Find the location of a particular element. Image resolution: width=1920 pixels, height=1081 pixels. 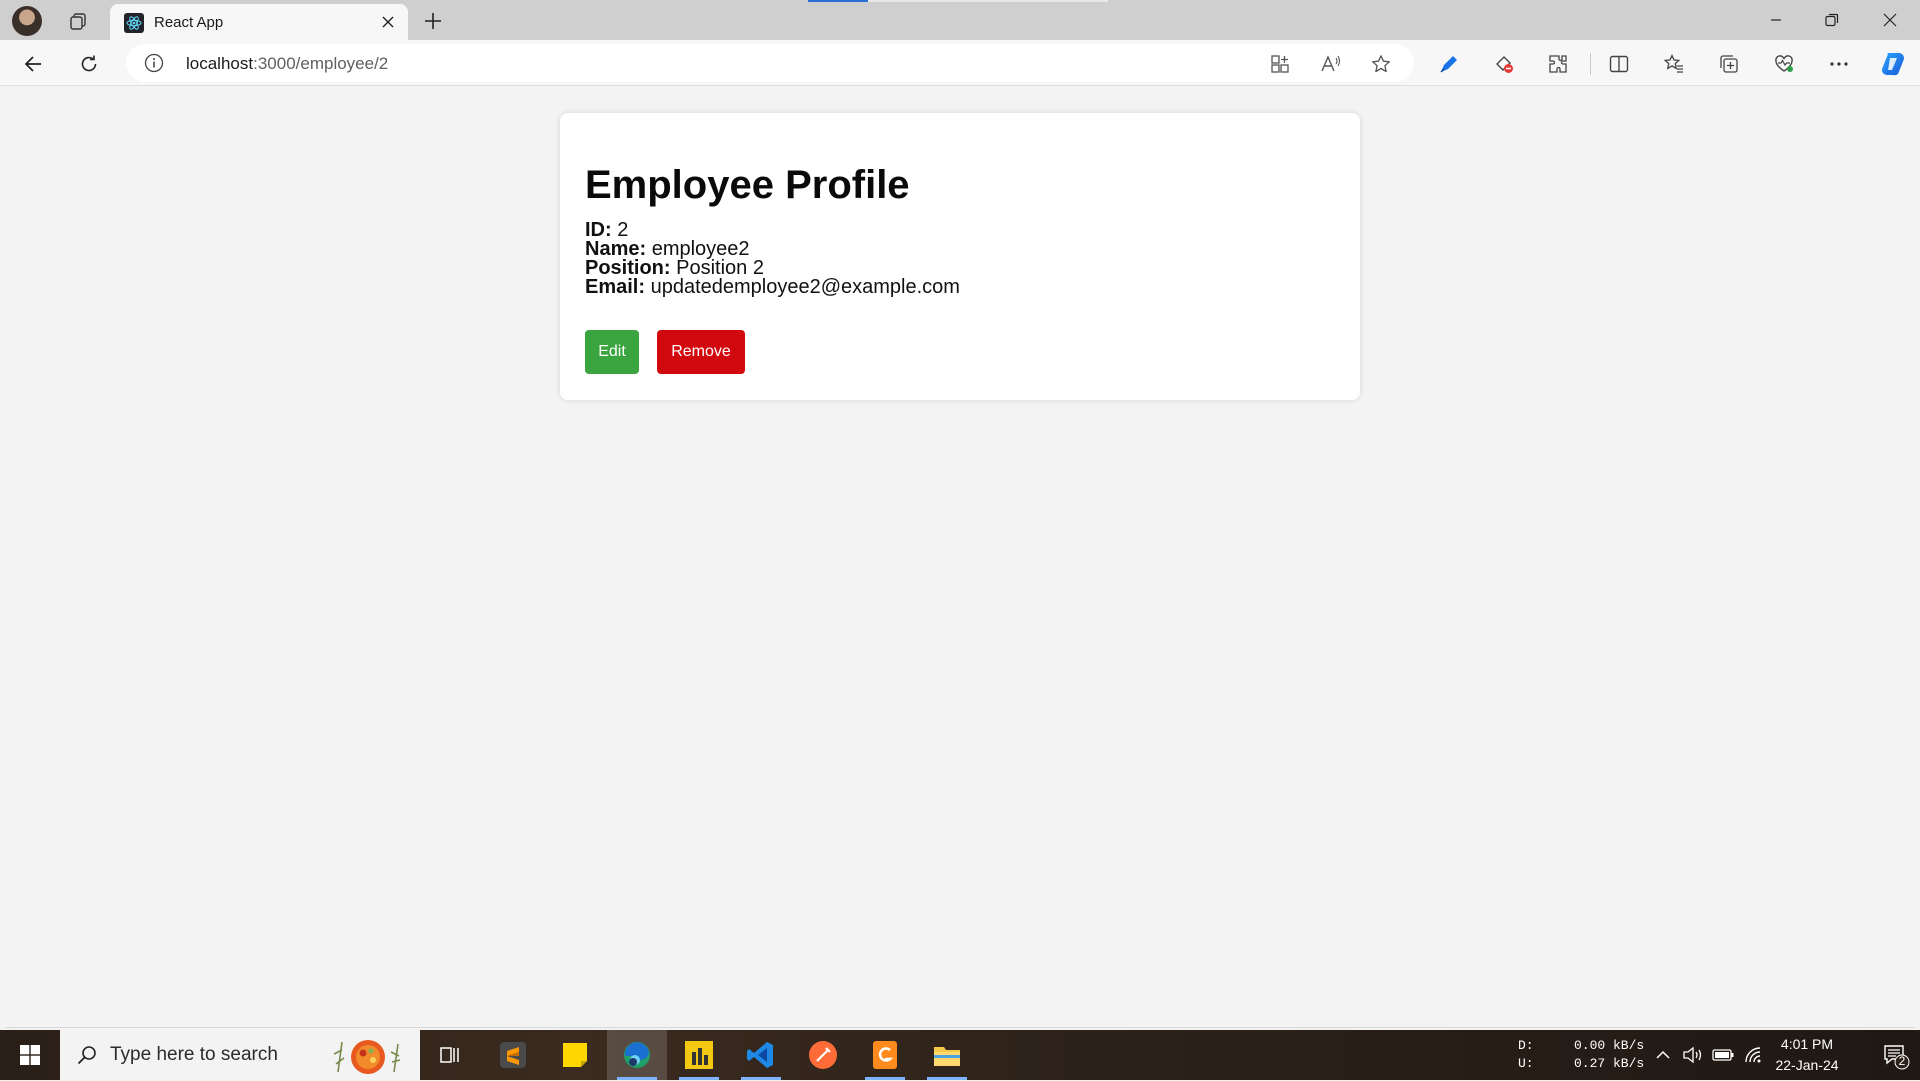

vscode-icon is located at coordinates (761, 1055).